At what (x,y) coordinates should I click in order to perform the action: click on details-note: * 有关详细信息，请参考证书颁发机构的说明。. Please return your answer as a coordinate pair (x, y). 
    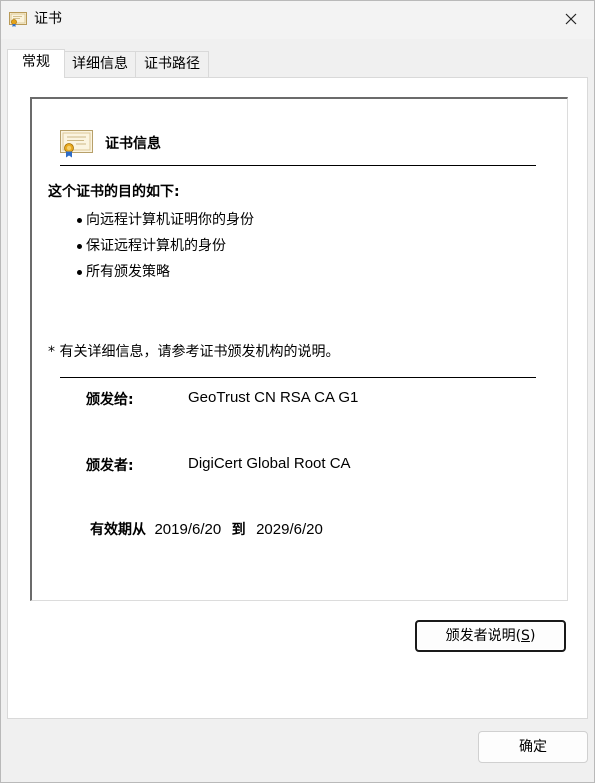
    Looking at the image, I should click on (194, 352).